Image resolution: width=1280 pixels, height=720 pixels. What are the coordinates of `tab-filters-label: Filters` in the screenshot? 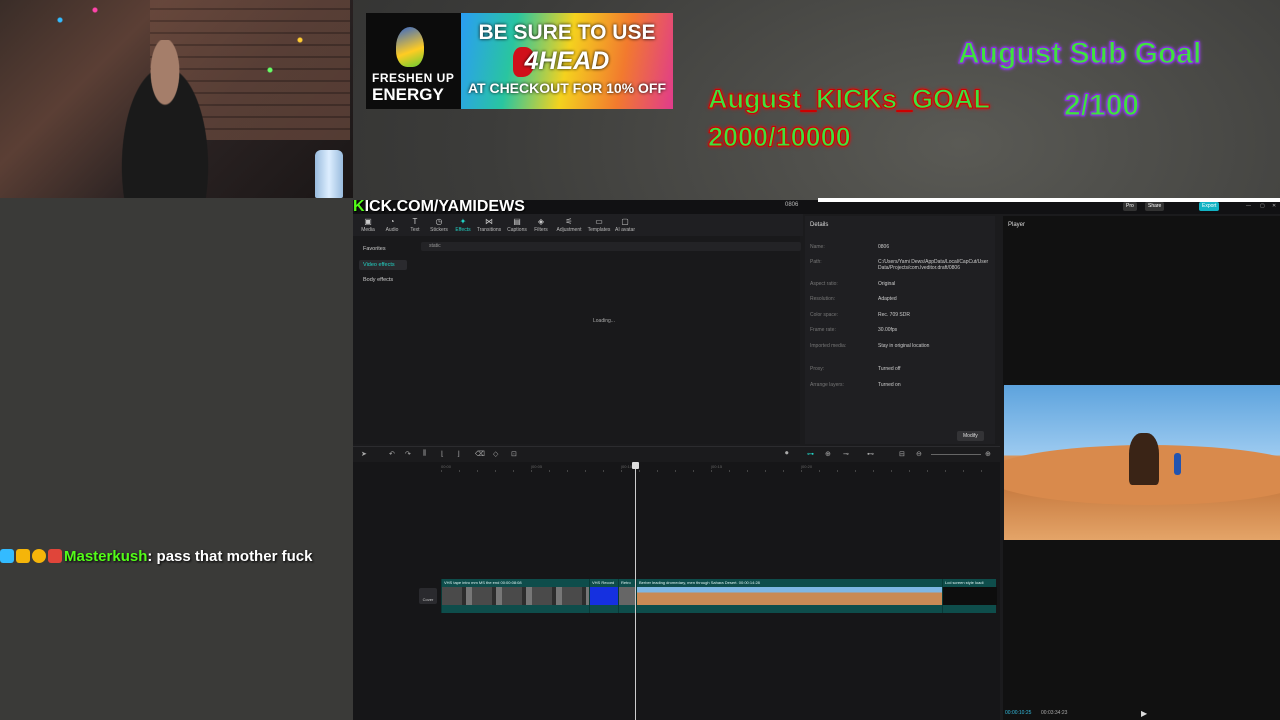 It's located at (541, 230).